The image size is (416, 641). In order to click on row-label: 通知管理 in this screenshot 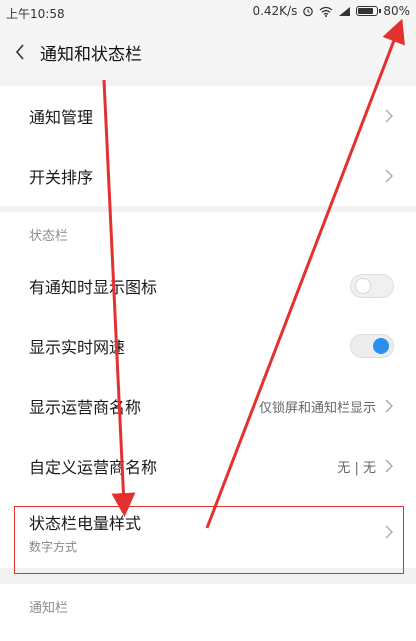, I will do `click(61, 117)`.